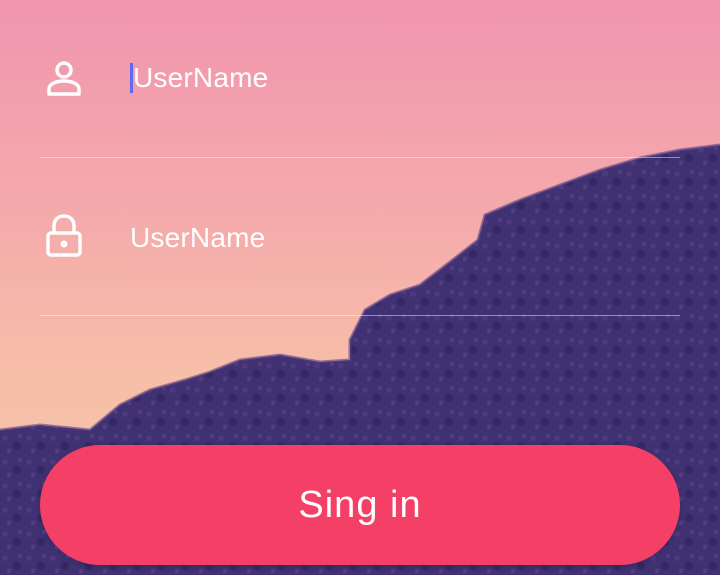 Image resolution: width=720 pixels, height=575 pixels. Describe the element at coordinates (405, 238) in the screenshot. I see `password-input: UserName` at that location.